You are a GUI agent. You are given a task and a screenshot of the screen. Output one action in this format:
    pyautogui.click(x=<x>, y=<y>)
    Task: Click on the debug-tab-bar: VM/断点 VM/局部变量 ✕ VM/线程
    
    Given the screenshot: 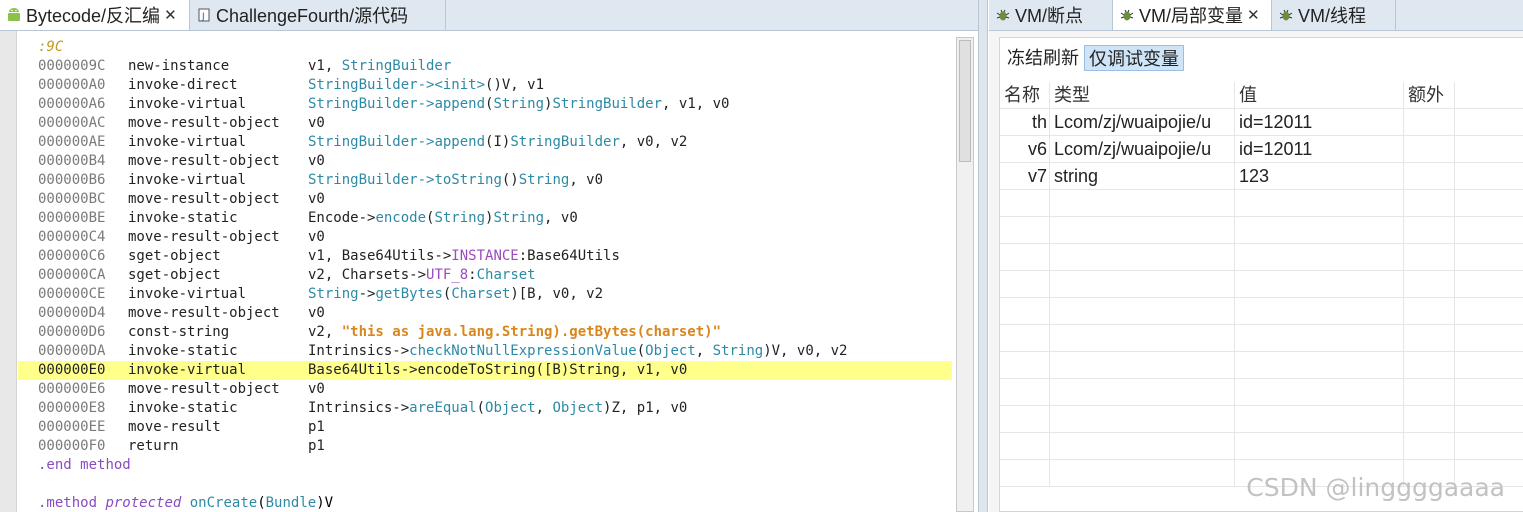 What is the action you would take?
    pyautogui.click(x=1256, y=15)
    